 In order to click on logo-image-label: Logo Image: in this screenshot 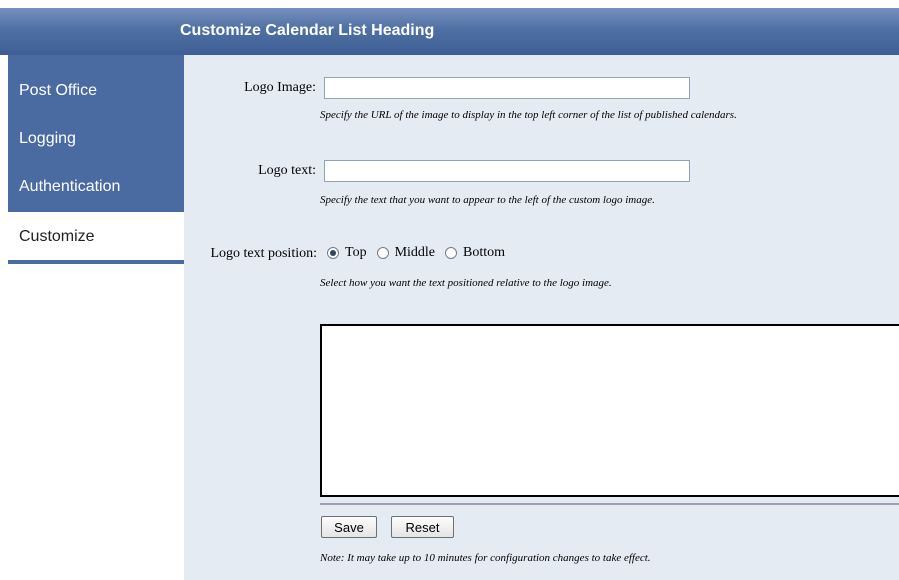, I will do `click(280, 87)`.